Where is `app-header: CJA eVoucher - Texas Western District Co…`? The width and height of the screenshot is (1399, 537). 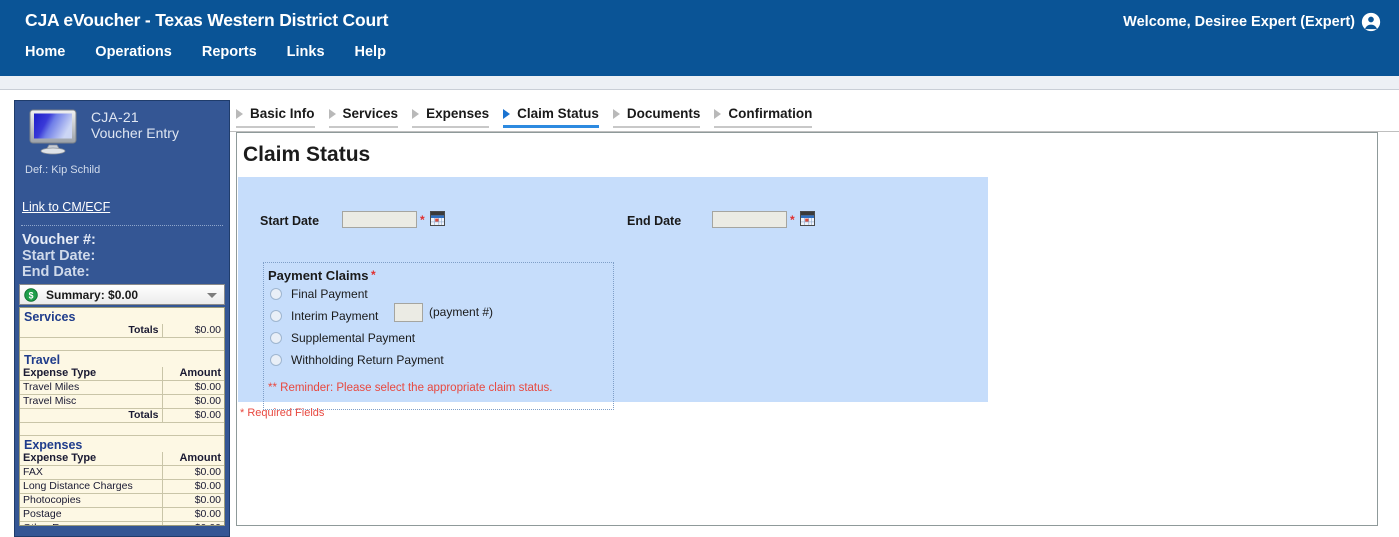 app-header: CJA eVoucher - Texas Western District Co… is located at coordinates (699, 38).